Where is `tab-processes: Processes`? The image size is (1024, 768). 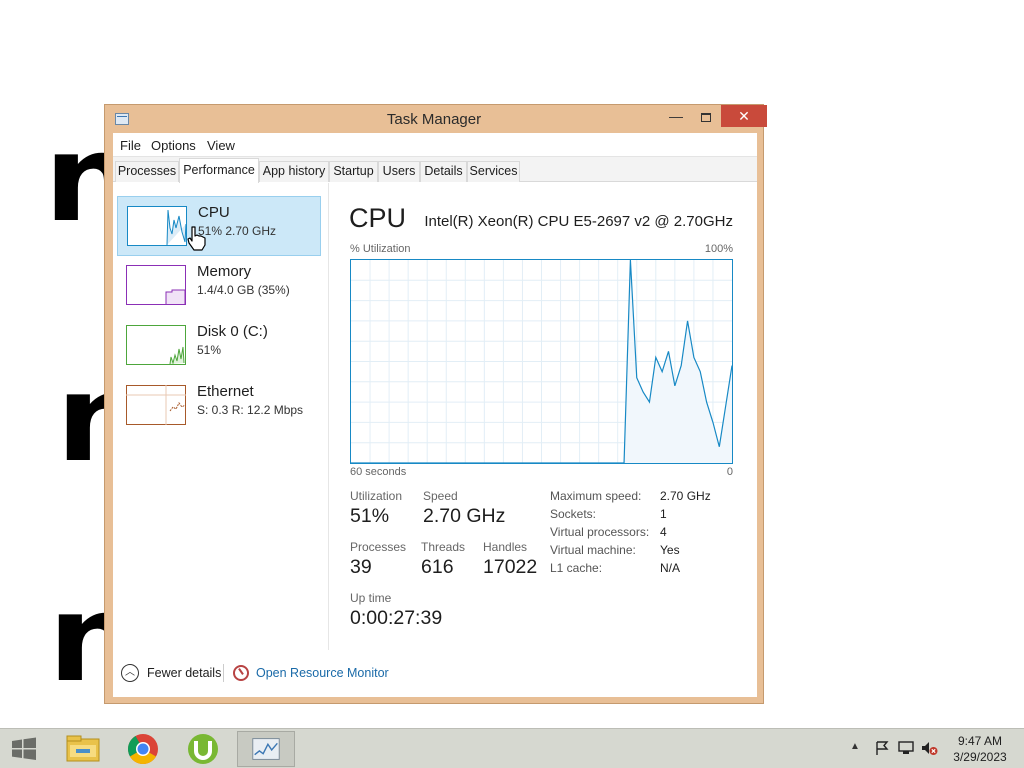 tab-processes: Processes is located at coordinates (147, 171).